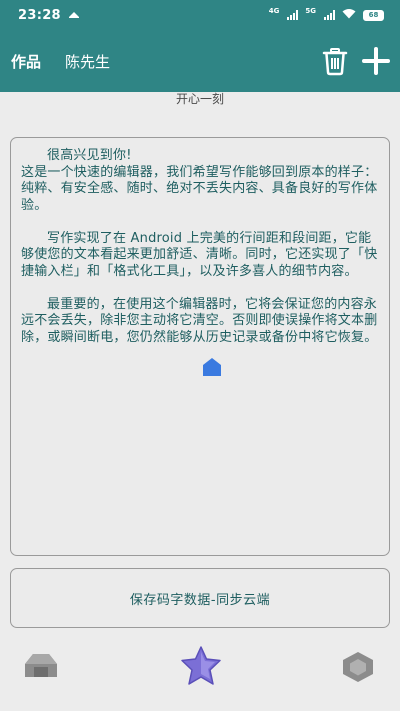 The image size is (400, 711). I want to click on tab-user: 陈先生, so click(87, 61).